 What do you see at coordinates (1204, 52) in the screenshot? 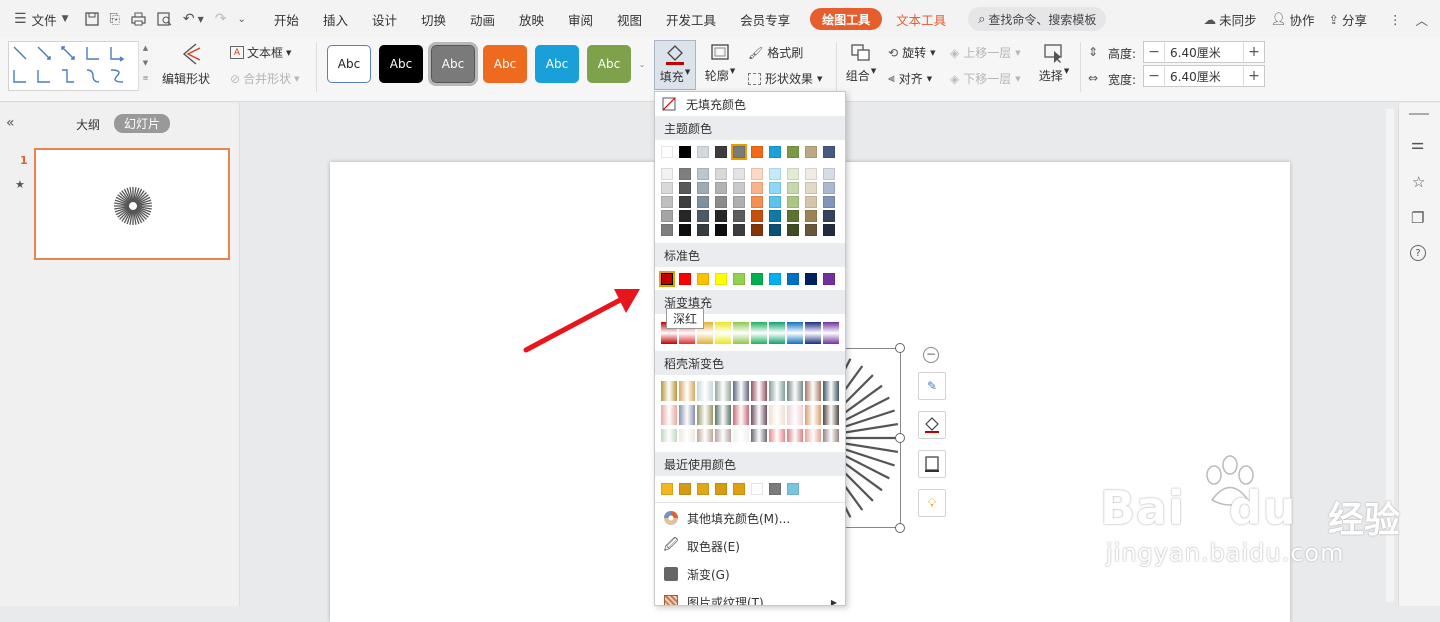
I see `height-stepper: − 6.40厘米 +` at bounding box center [1204, 52].